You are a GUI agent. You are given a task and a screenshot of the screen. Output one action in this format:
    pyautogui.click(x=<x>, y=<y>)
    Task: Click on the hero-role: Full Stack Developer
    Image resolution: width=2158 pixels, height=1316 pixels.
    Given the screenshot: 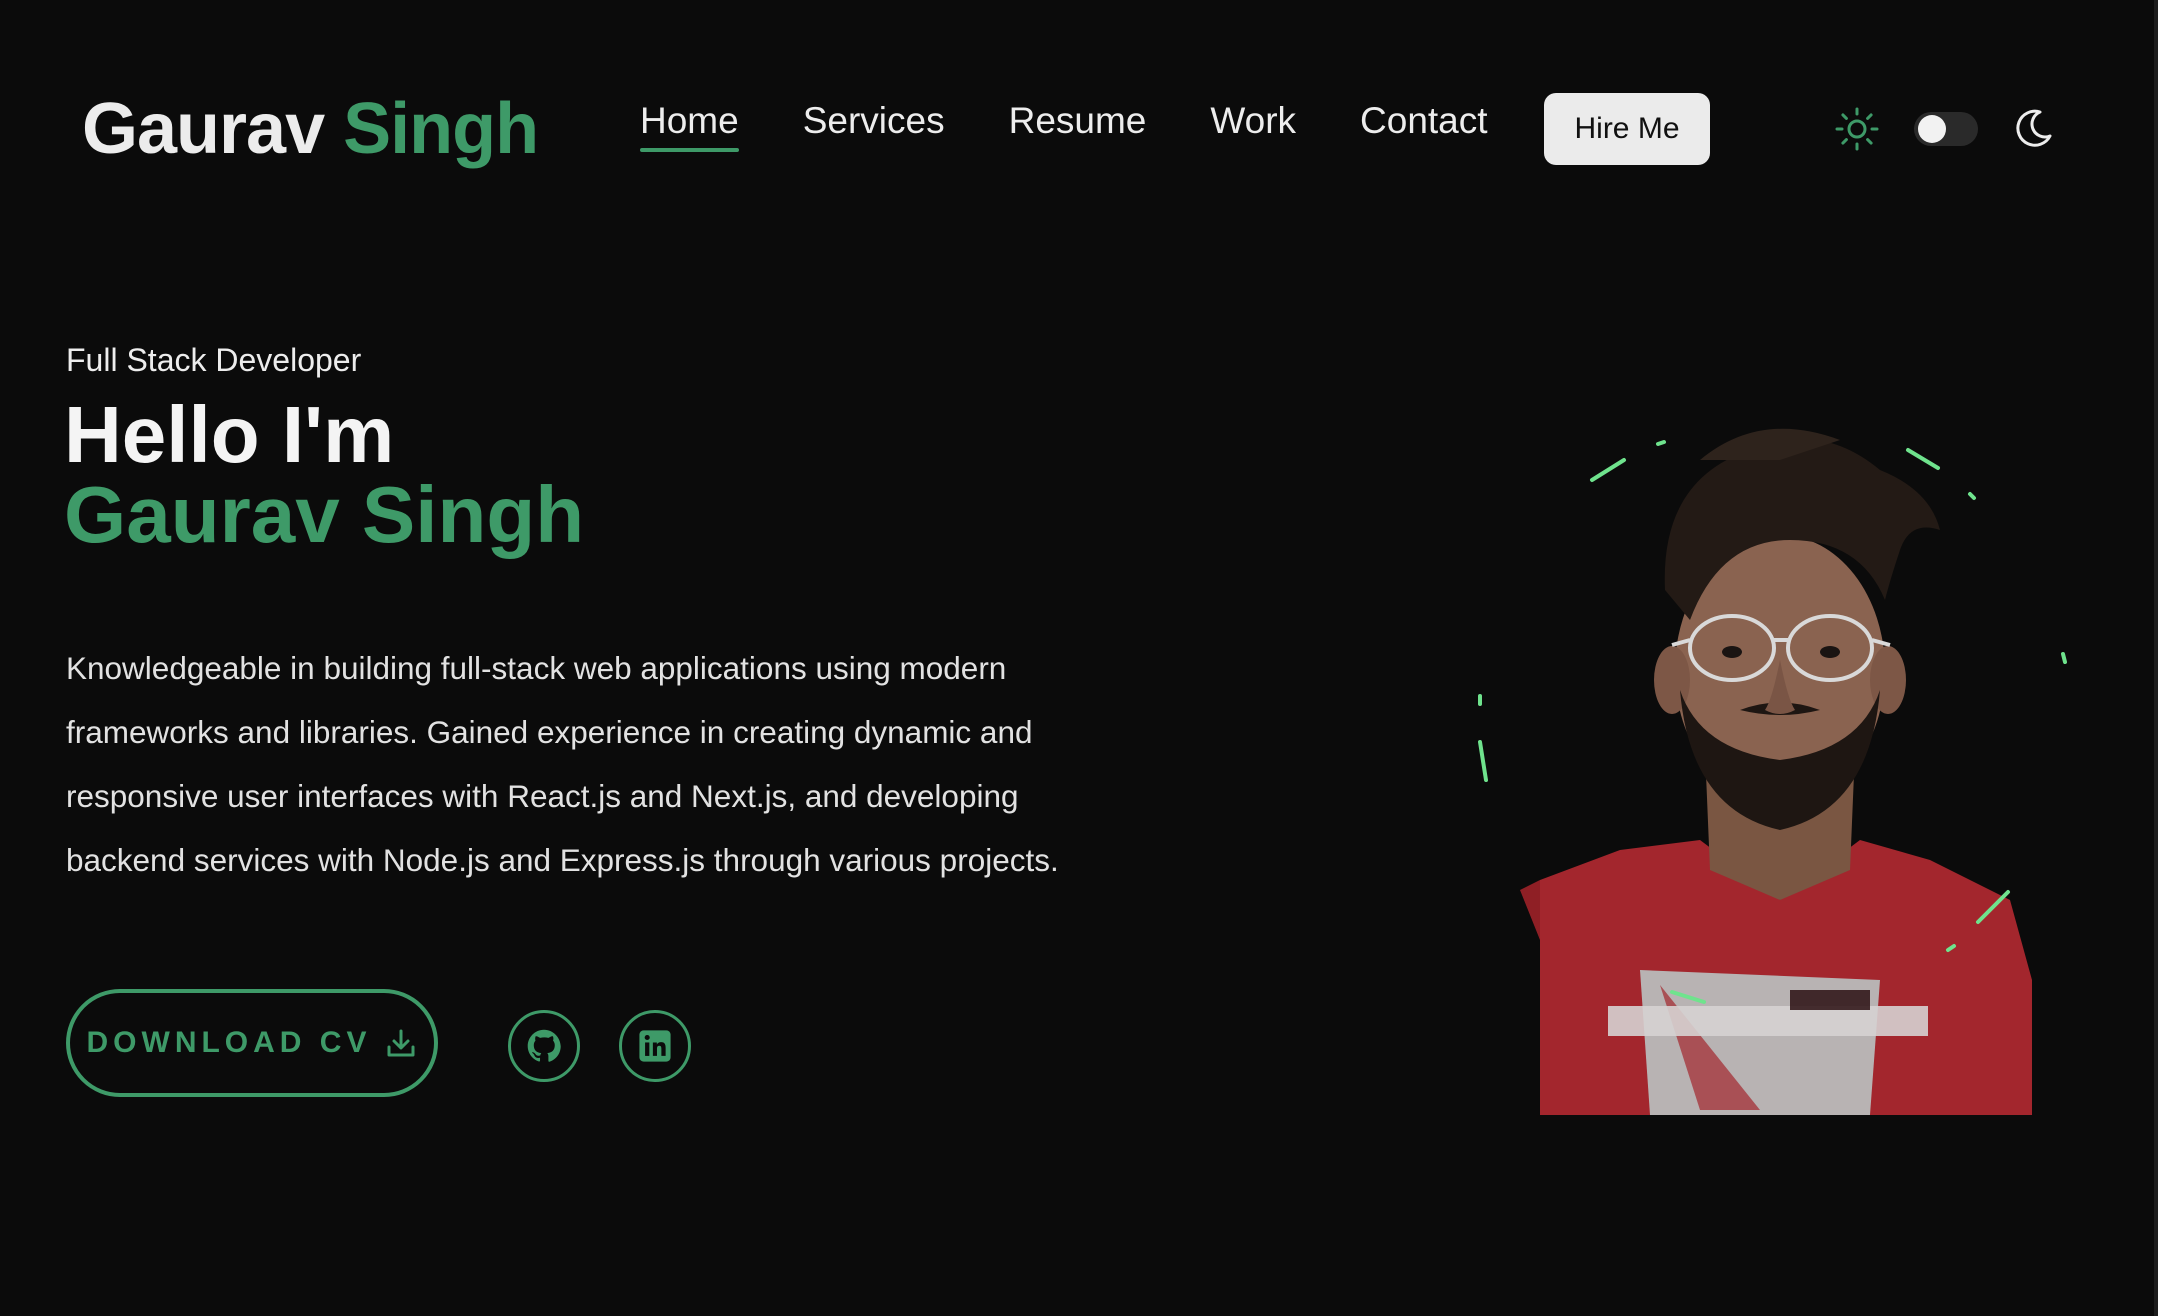 What is the action you would take?
    pyautogui.click(x=214, y=360)
    